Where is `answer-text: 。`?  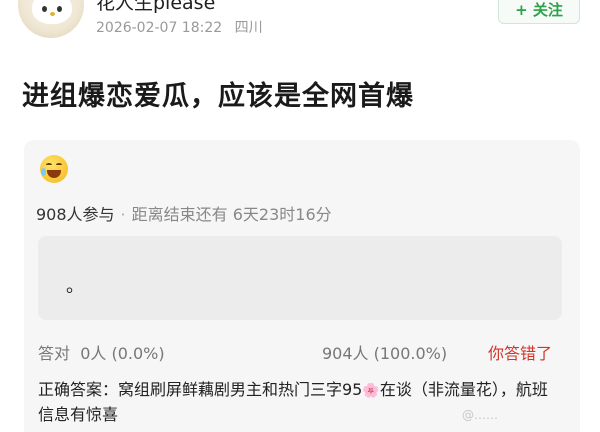
answer-text: 。 is located at coordinates (75, 286).